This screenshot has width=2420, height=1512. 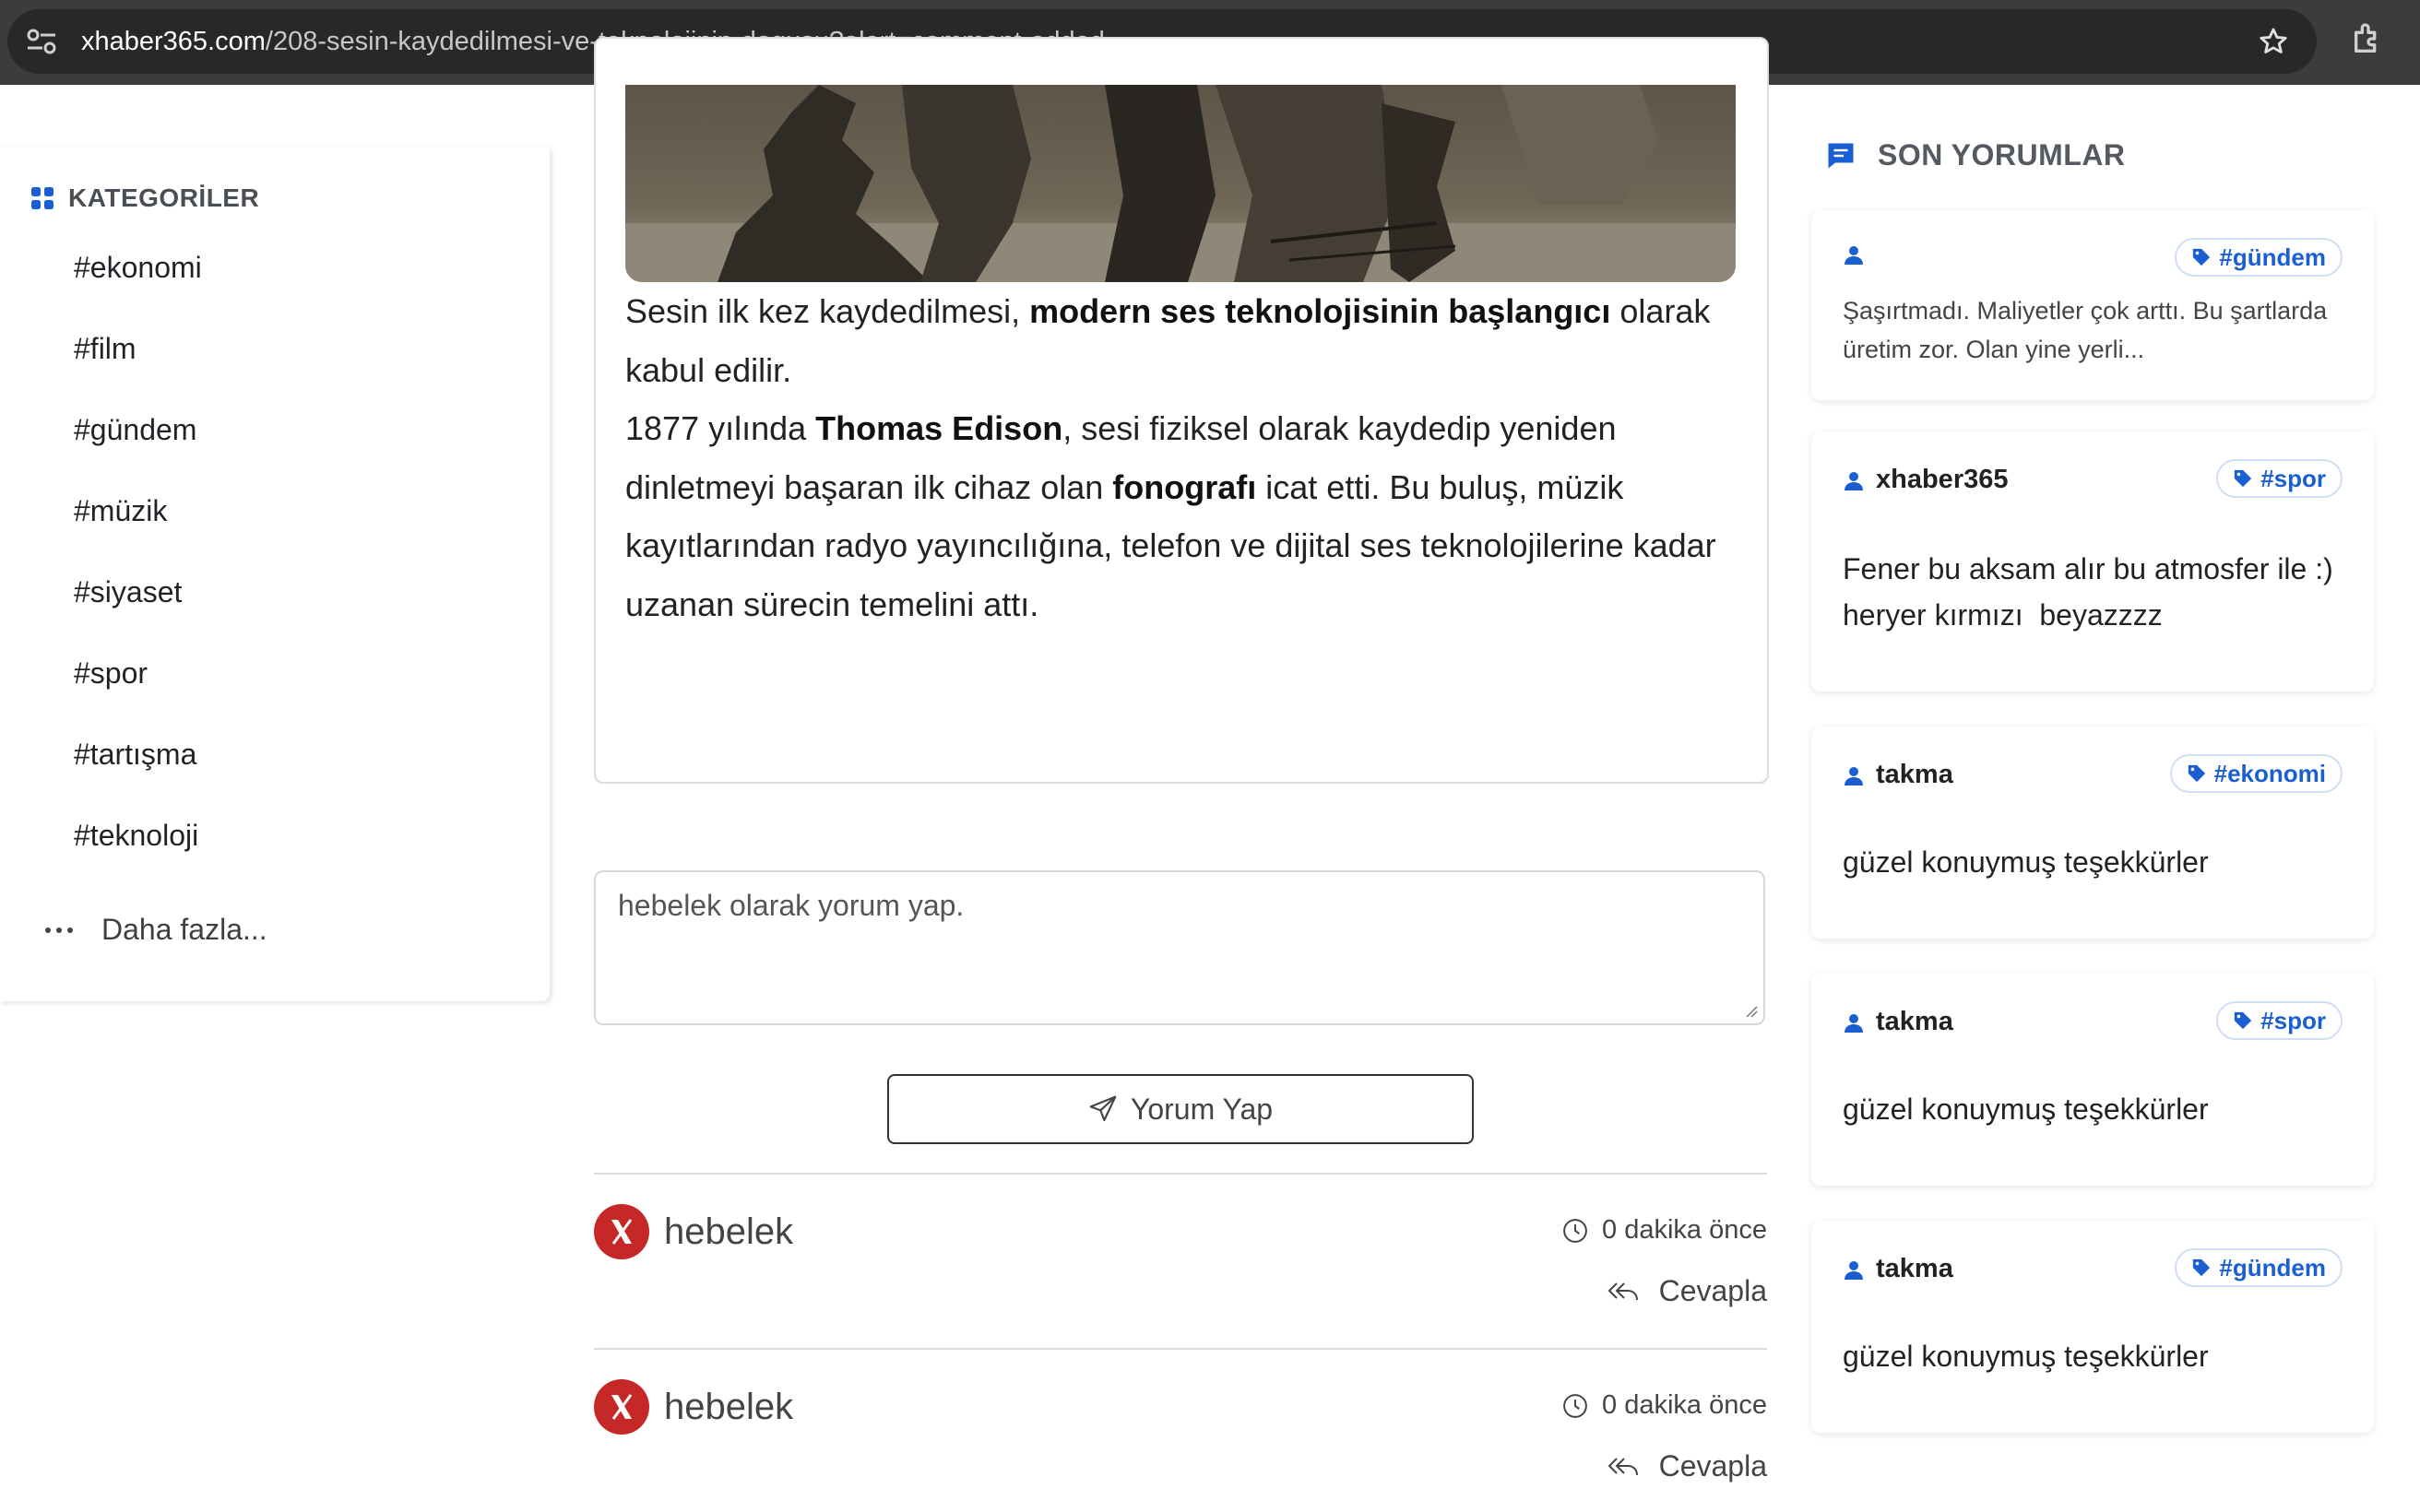 I want to click on article-text-1b: modern ses teknolojisinin başlangıcı, so click(x=1320, y=311).